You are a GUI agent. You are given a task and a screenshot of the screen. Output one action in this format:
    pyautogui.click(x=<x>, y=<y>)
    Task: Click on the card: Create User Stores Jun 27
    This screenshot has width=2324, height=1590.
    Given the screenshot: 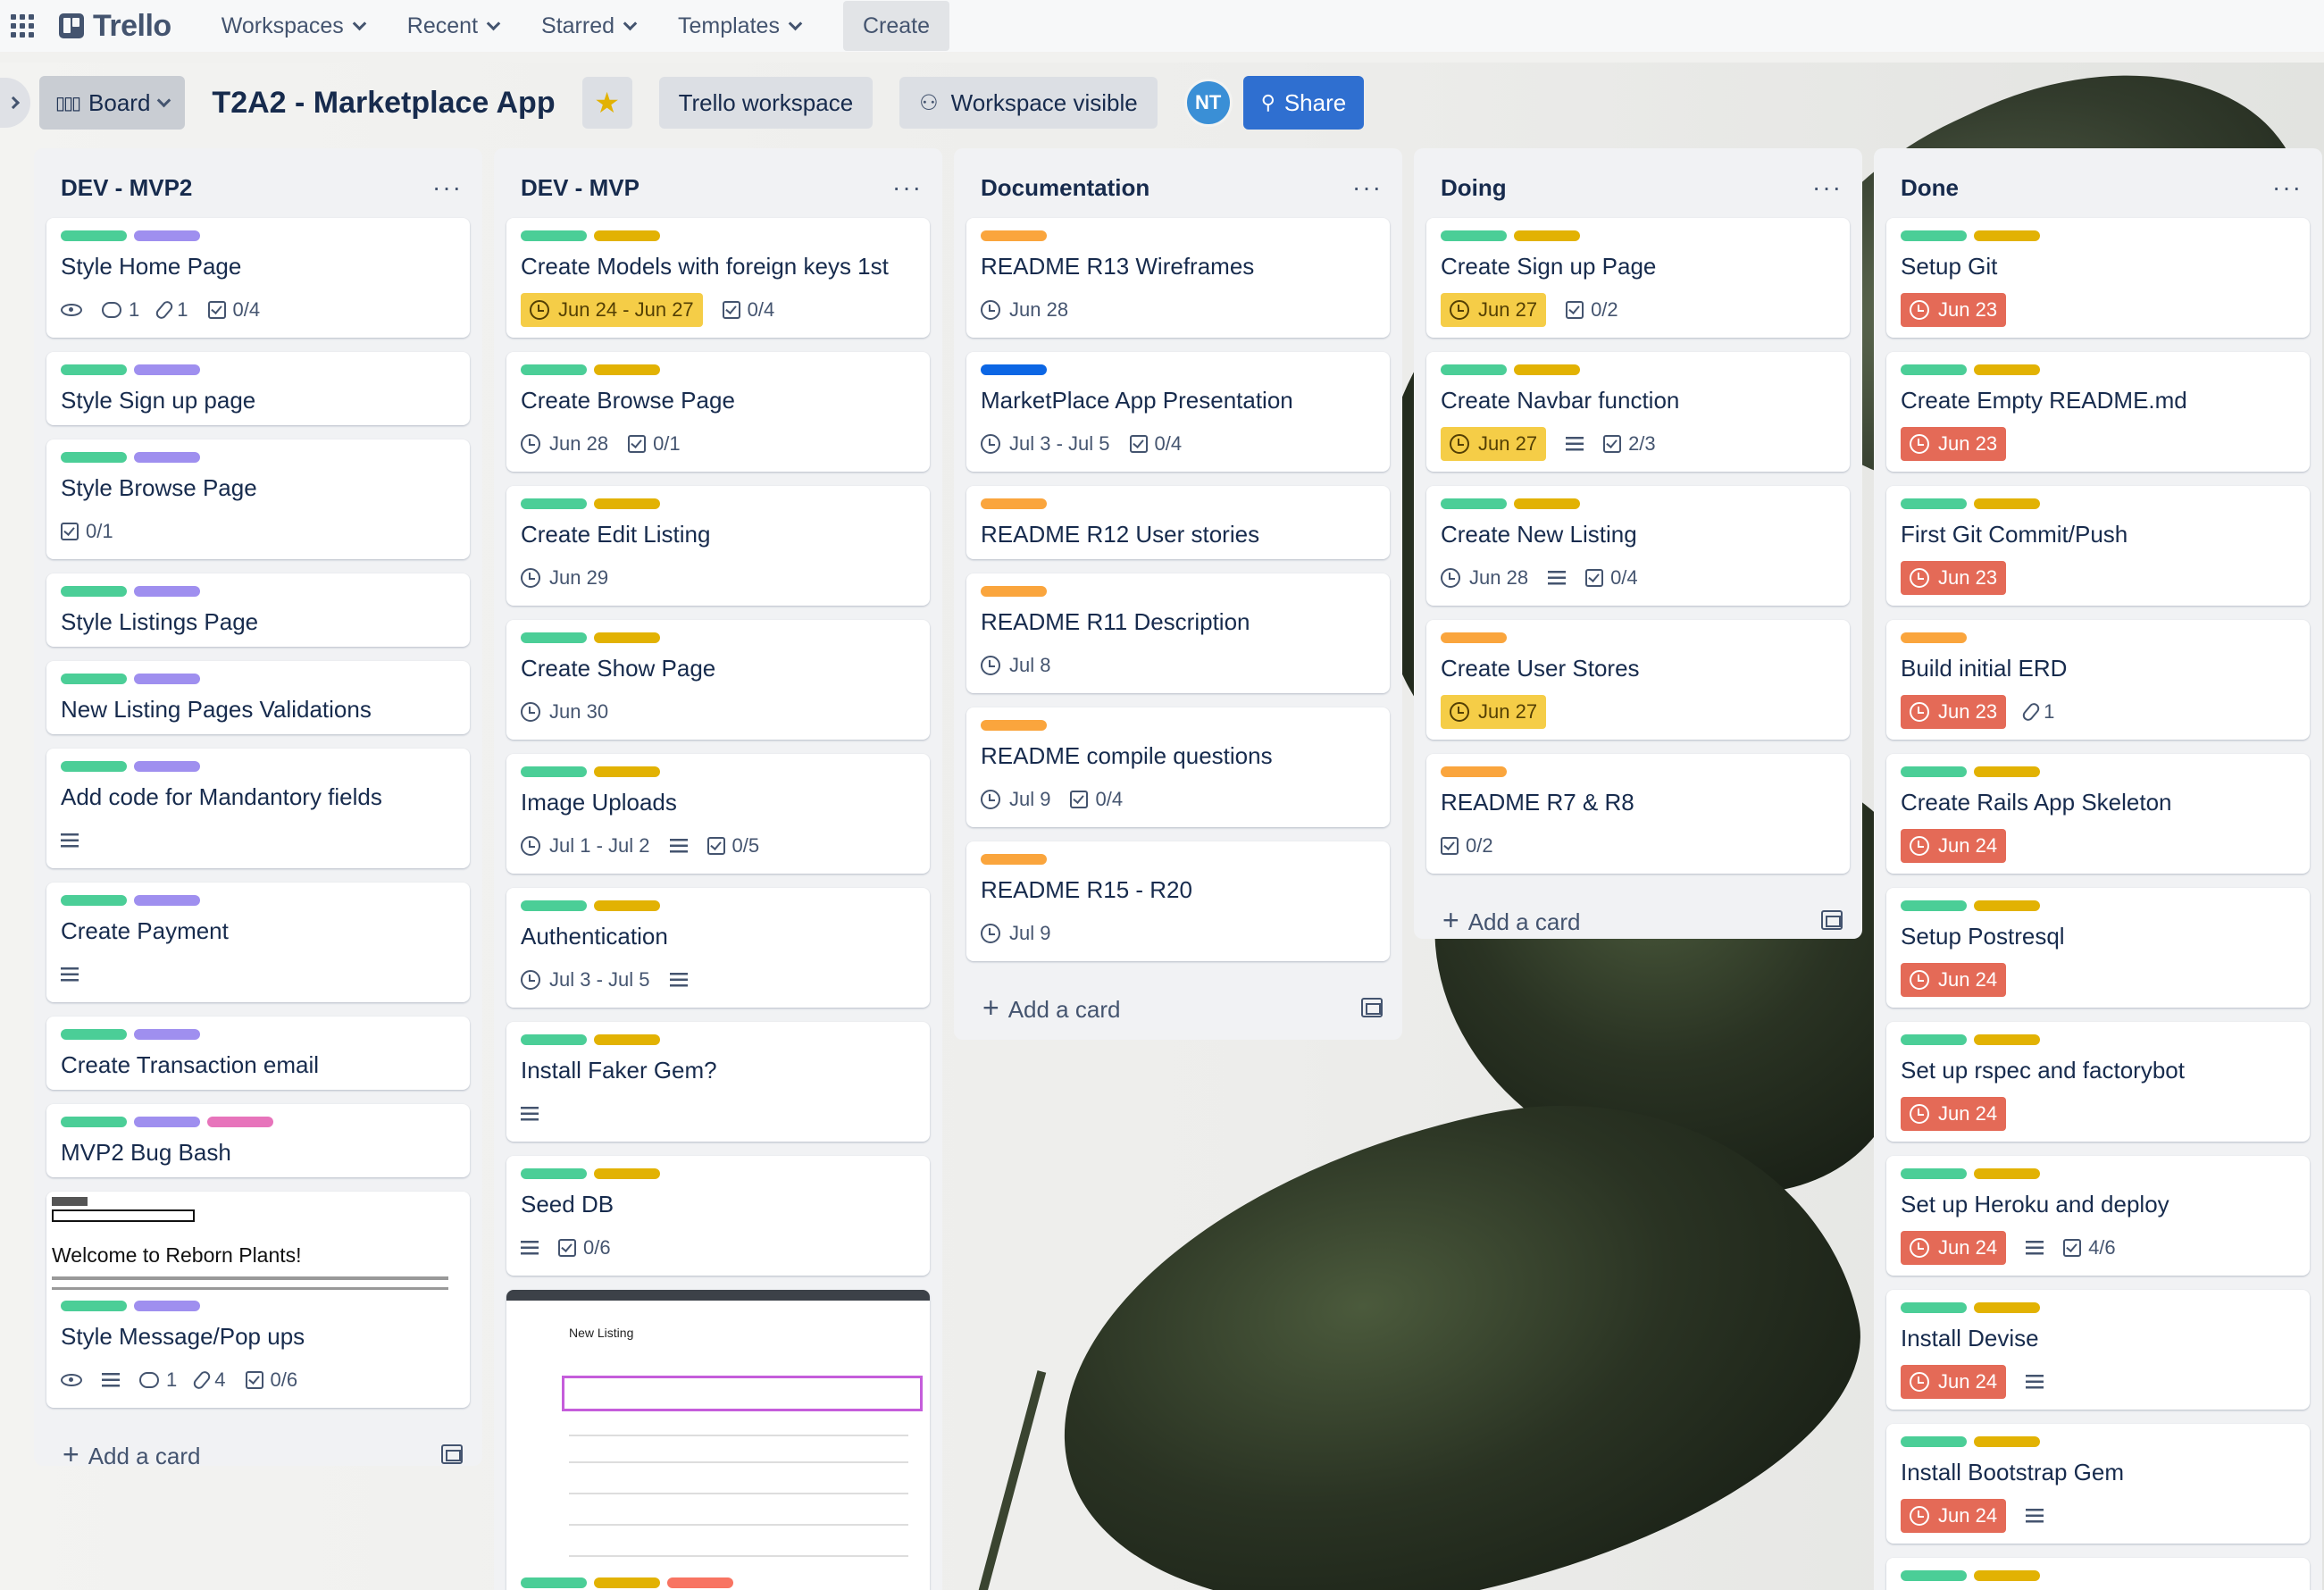 What is the action you would take?
    pyautogui.click(x=1638, y=680)
    